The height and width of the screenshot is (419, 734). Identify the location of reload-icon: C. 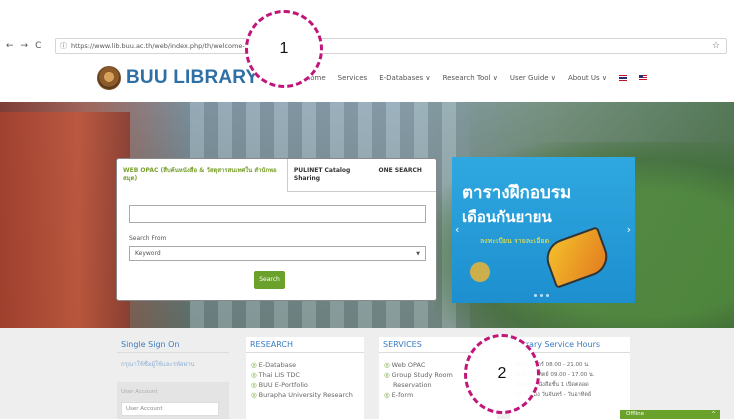
(38, 46).